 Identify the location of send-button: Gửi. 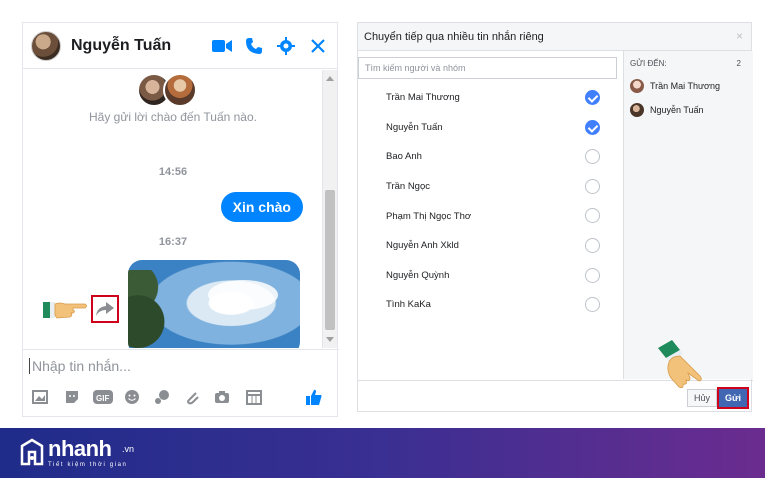
(733, 398).